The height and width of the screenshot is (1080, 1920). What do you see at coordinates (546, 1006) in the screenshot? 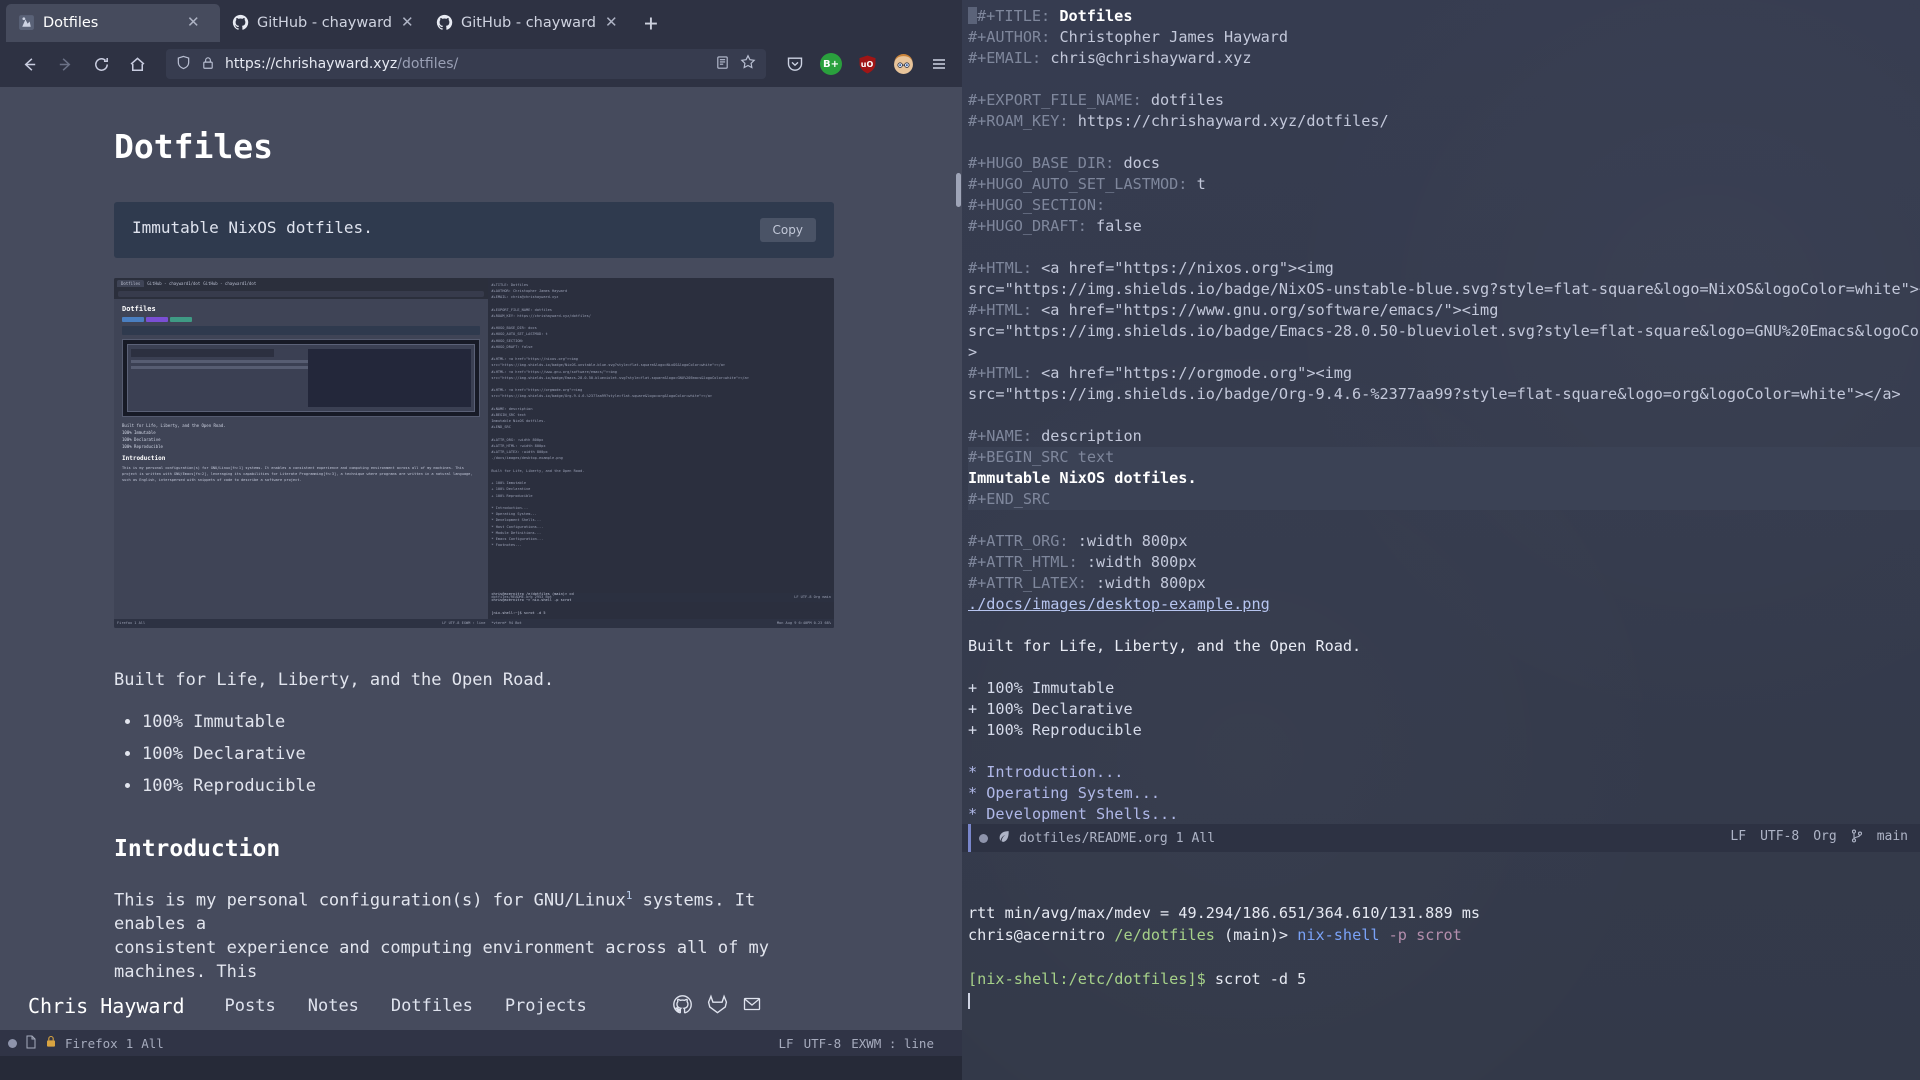
I see `nav-link-projects: Projects` at bounding box center [546, 1006].